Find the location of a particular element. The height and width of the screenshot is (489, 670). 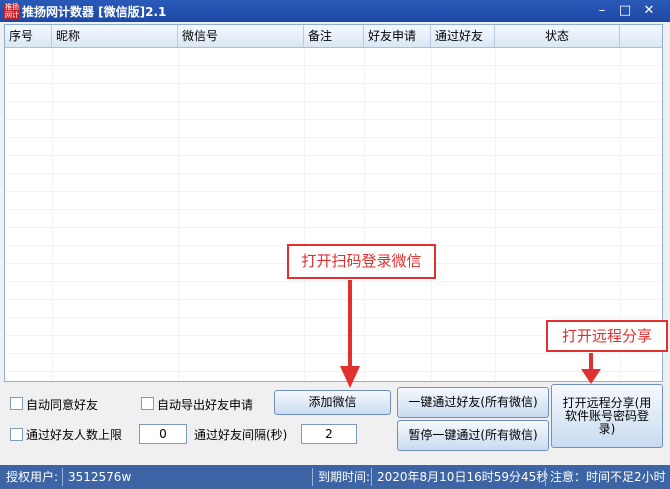

auto-accept-label: 自动同意好友 is located at coordinates (62, 404).